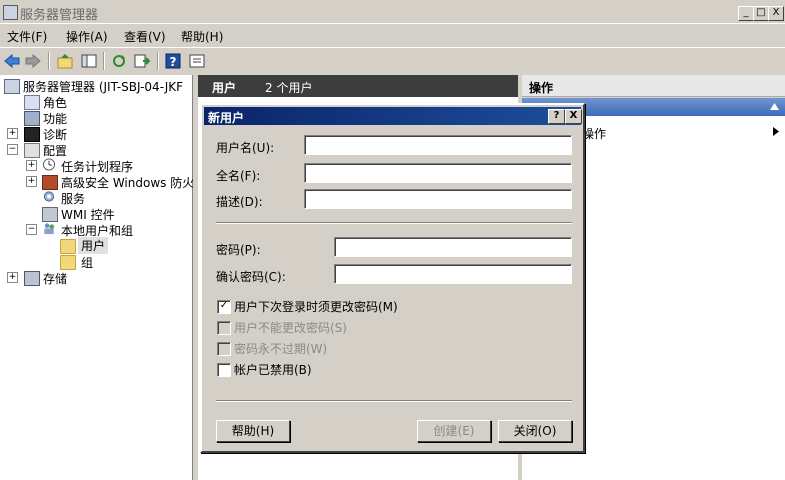 Image resolution: width=785 pixels, height=480 pixels. Describe the element at coordinates (290, 327) in the screenshot. I see `cannot-change-password-label: 用户不能更改密码(S)` at that location.